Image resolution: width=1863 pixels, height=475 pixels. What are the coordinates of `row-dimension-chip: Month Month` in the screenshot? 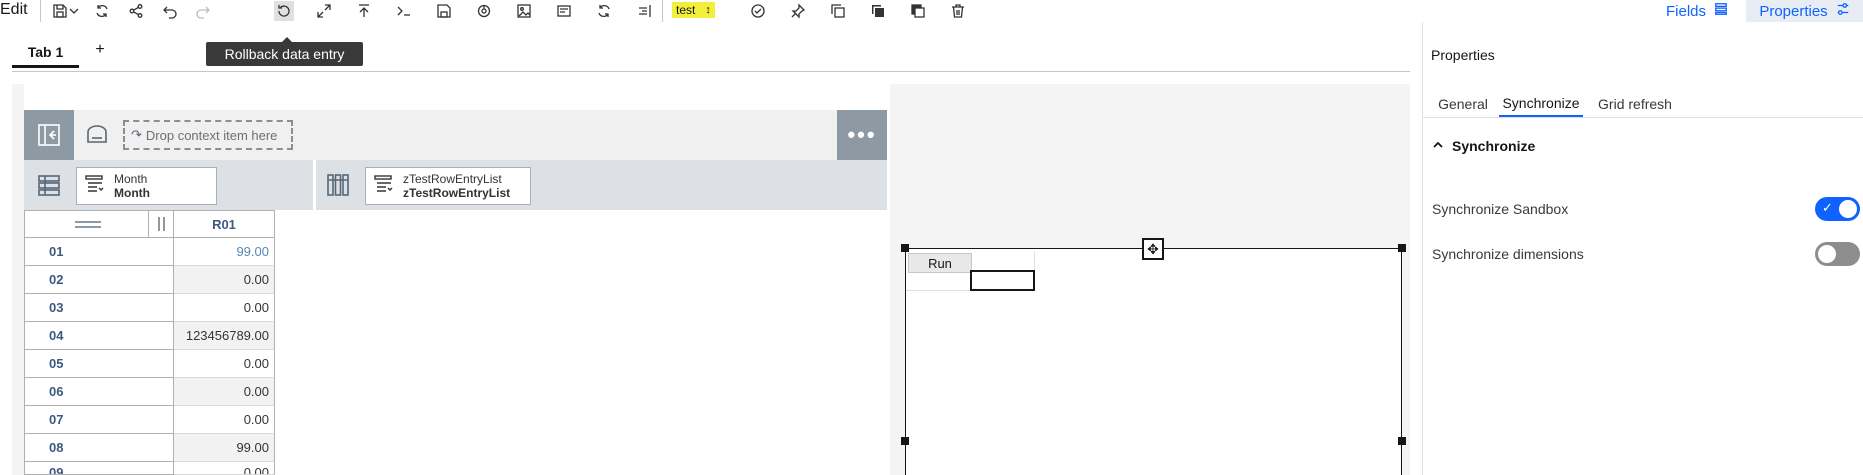 It's located at (146, 186).